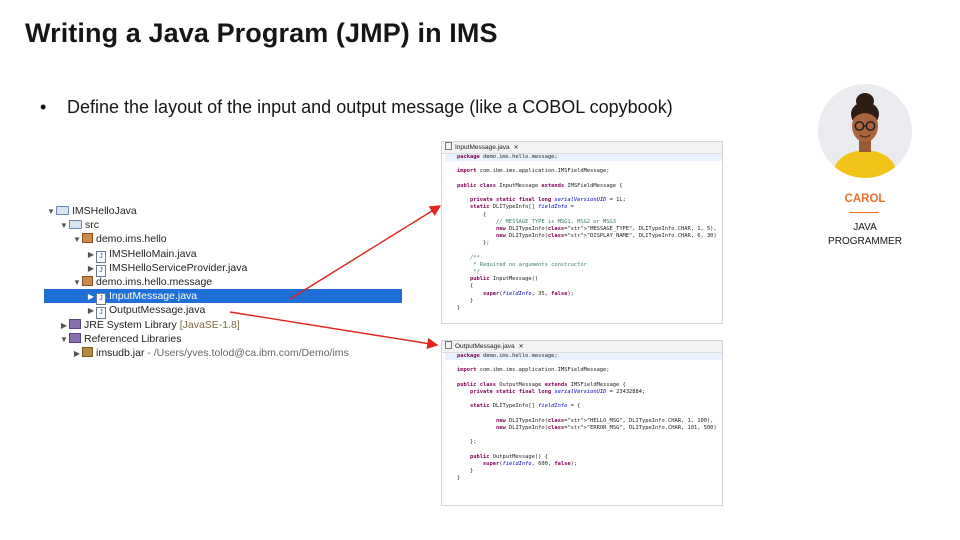 The height and width of the screenshot is (540, 960). Describe the element at coordinates (865, 135) in the screenshot. I see `programmer-avatar-icon` at that location.